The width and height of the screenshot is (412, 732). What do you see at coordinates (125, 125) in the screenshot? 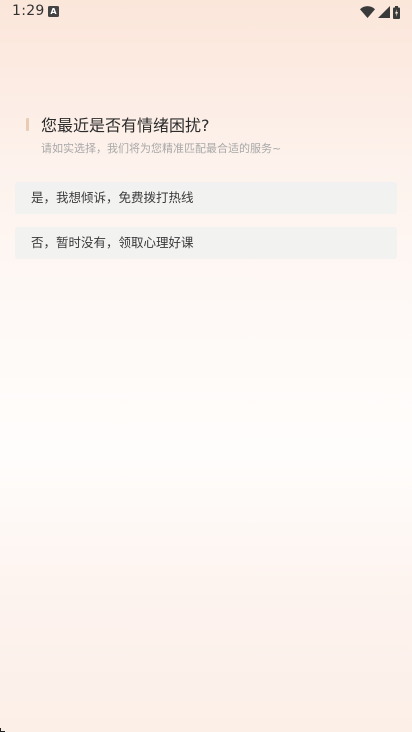
I see `question-title: 您最近是否有情绪困扰?` at bounding box center [125, 125].